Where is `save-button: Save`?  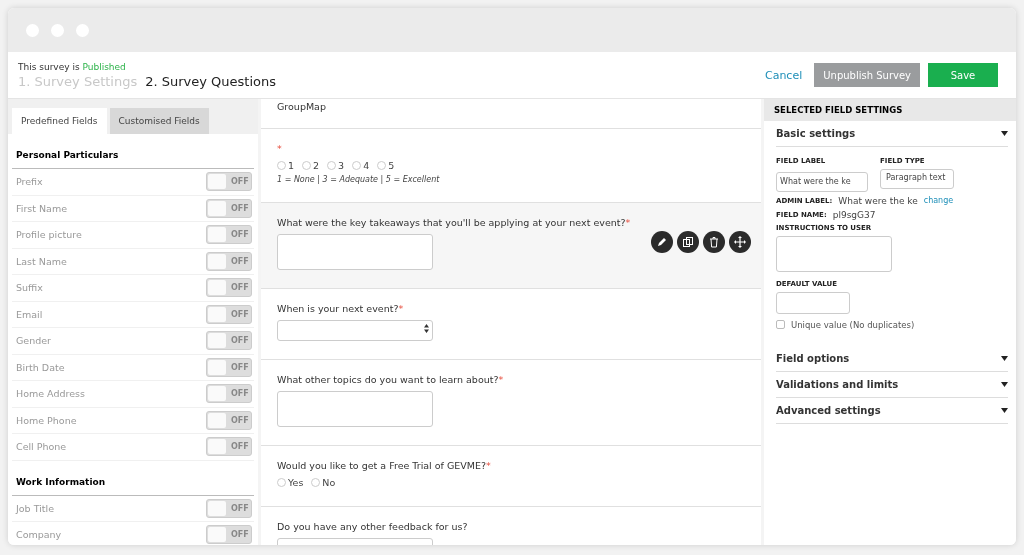 save-button: Save is located at coordinates (963, 75).